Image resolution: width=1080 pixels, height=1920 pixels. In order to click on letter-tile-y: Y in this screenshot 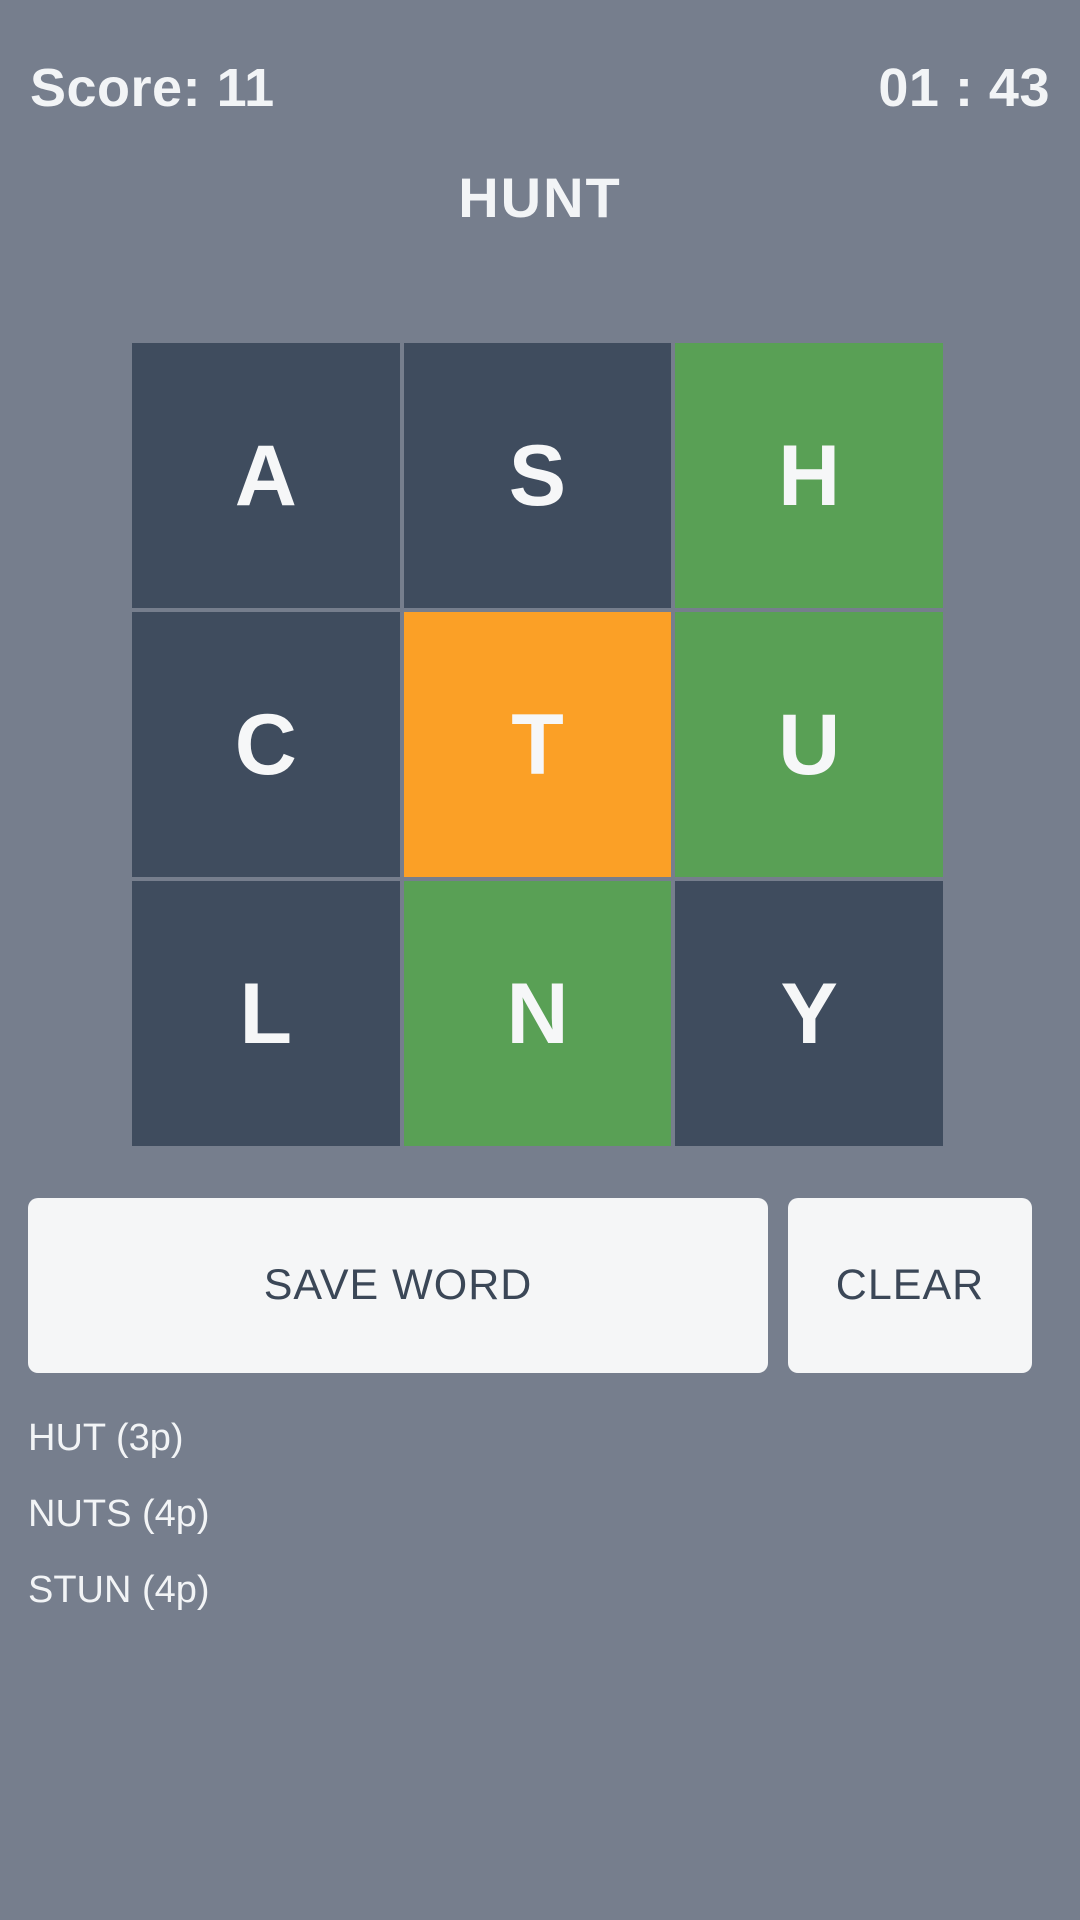, I will do `click(809, 1013)`.